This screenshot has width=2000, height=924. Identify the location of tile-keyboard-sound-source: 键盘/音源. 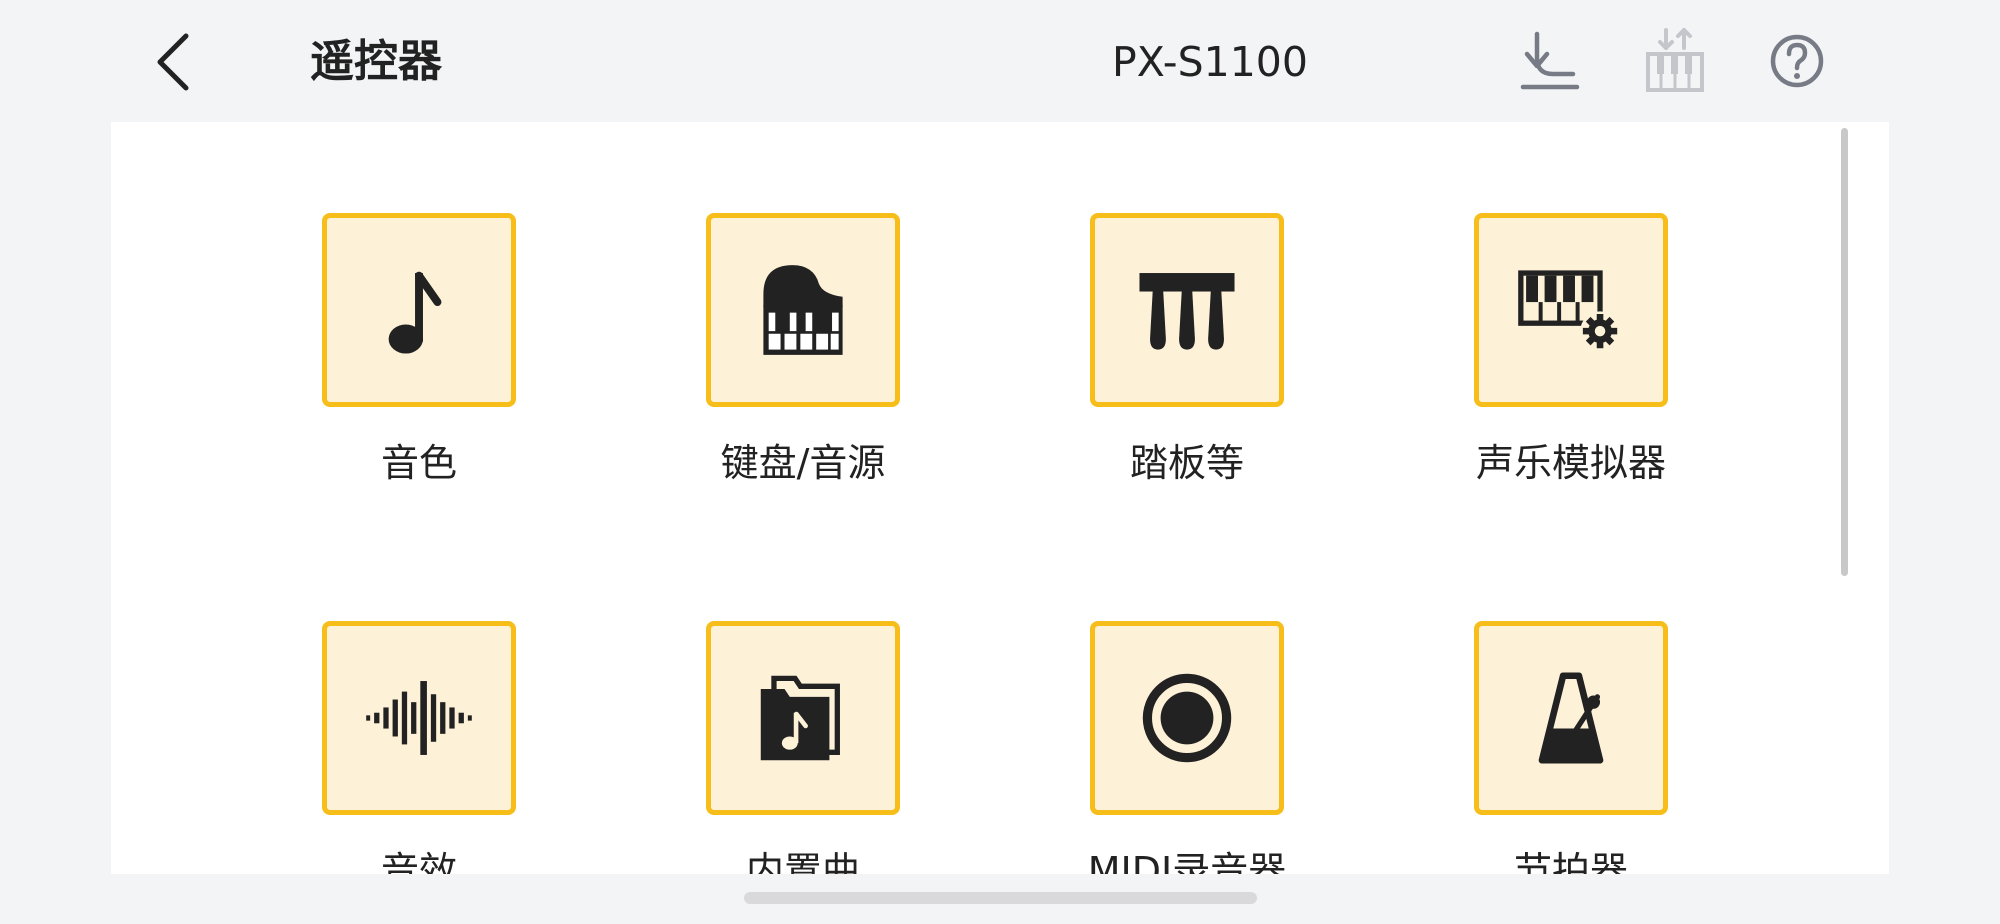
(803, 351).